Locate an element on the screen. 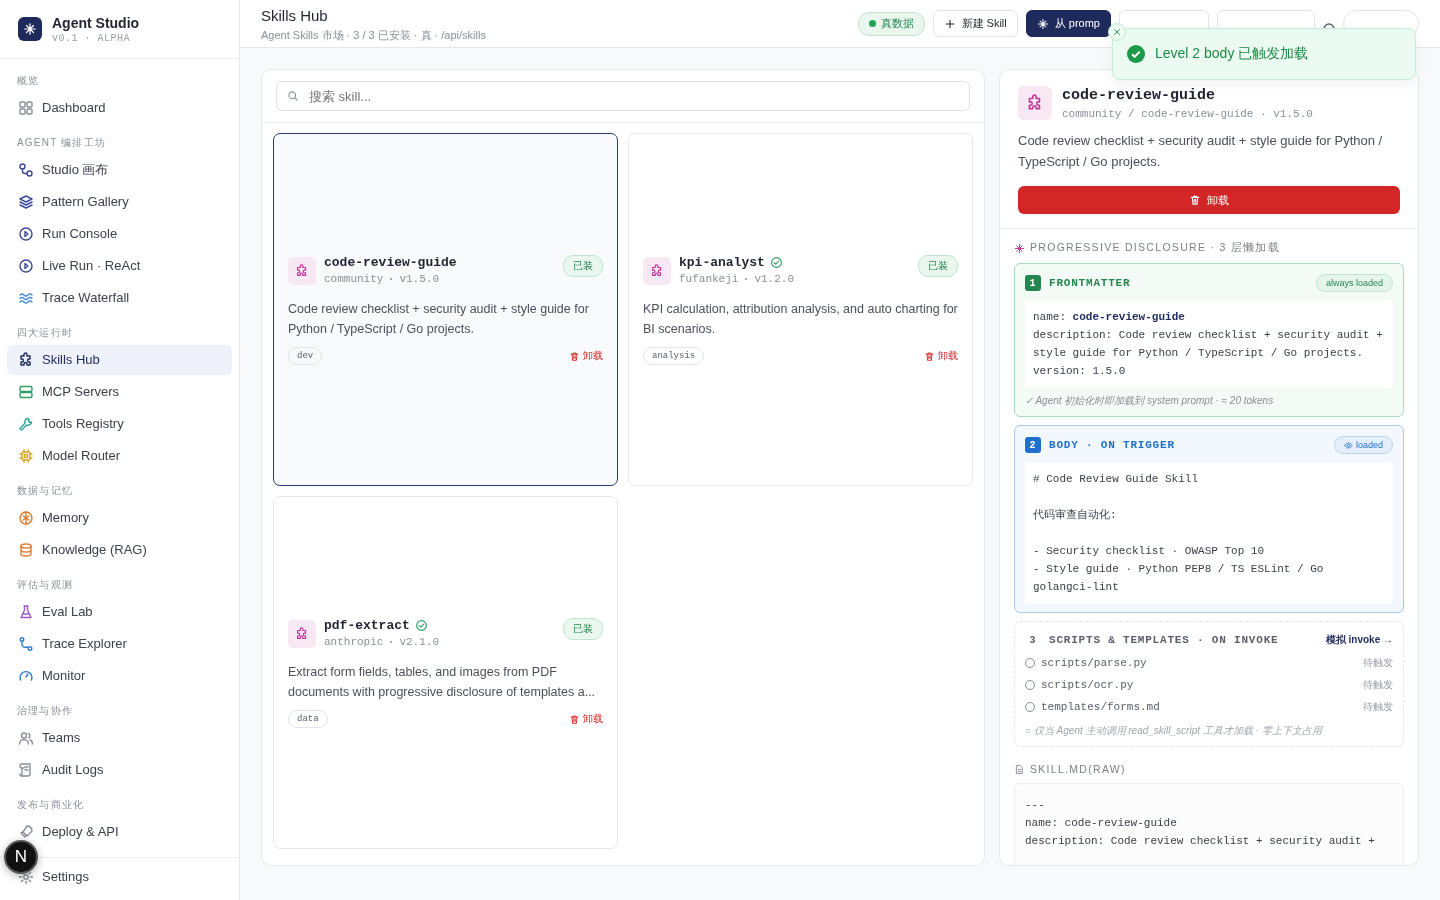 Image resolution: width=1440 pixels, height=900 pixels. flask-icon is located at coordinates (26, 612).